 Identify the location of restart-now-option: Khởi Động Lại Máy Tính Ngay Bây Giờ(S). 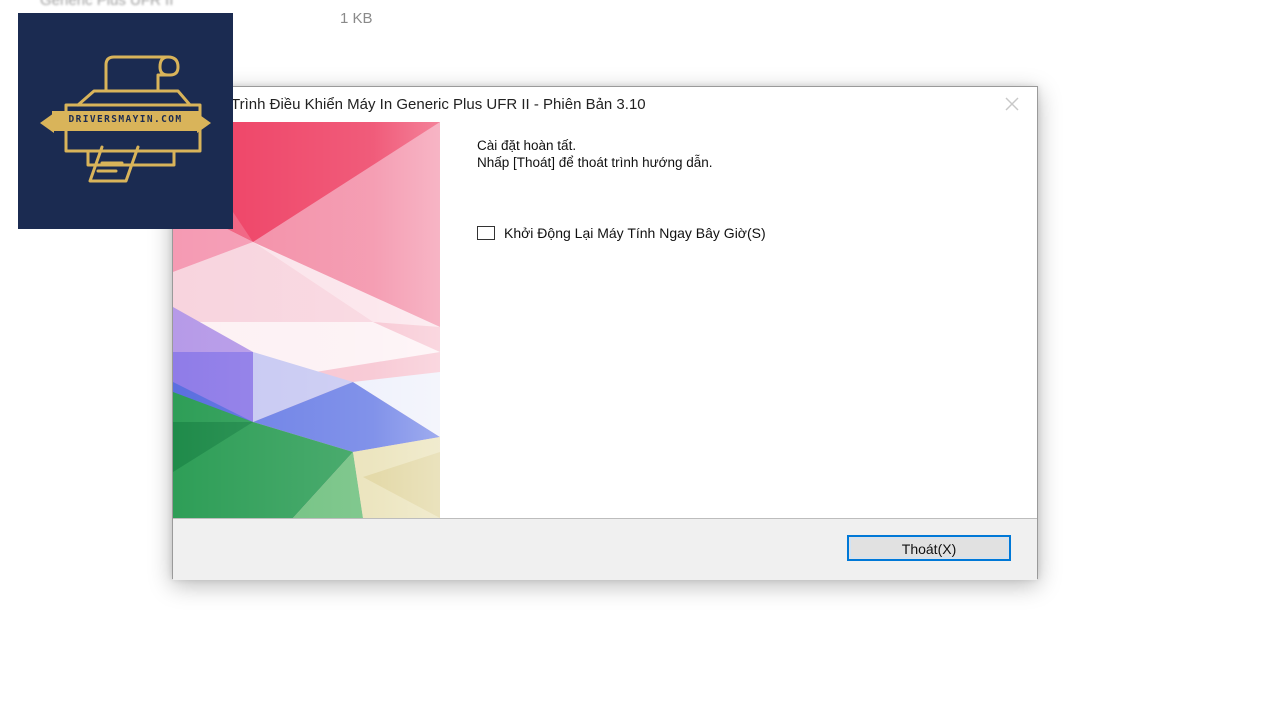
(621, 233).